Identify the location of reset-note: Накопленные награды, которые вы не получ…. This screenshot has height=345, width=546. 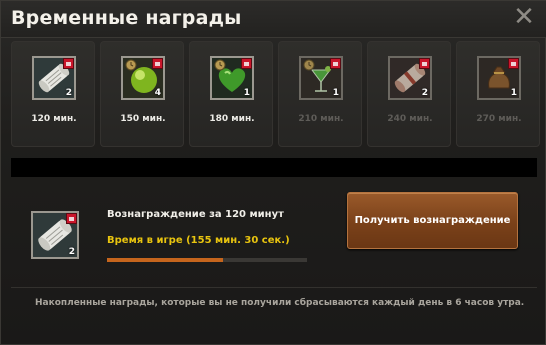
(280, 303).